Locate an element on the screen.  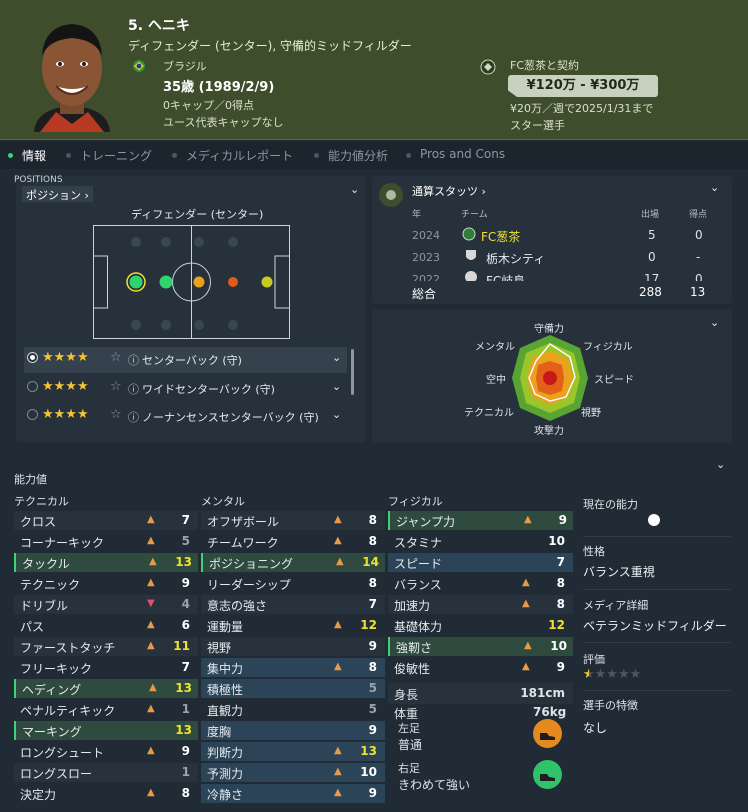
career-team: FC岐阜 is located at coordinates (505, 276).